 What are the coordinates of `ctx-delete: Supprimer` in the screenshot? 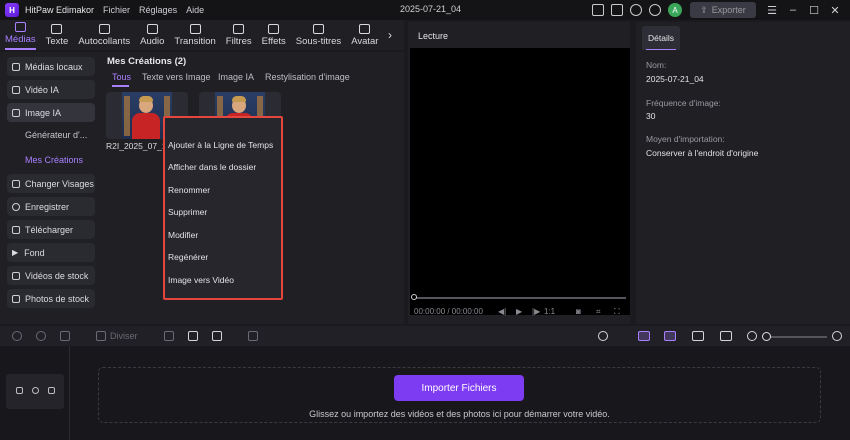 It's located at (187, 212).